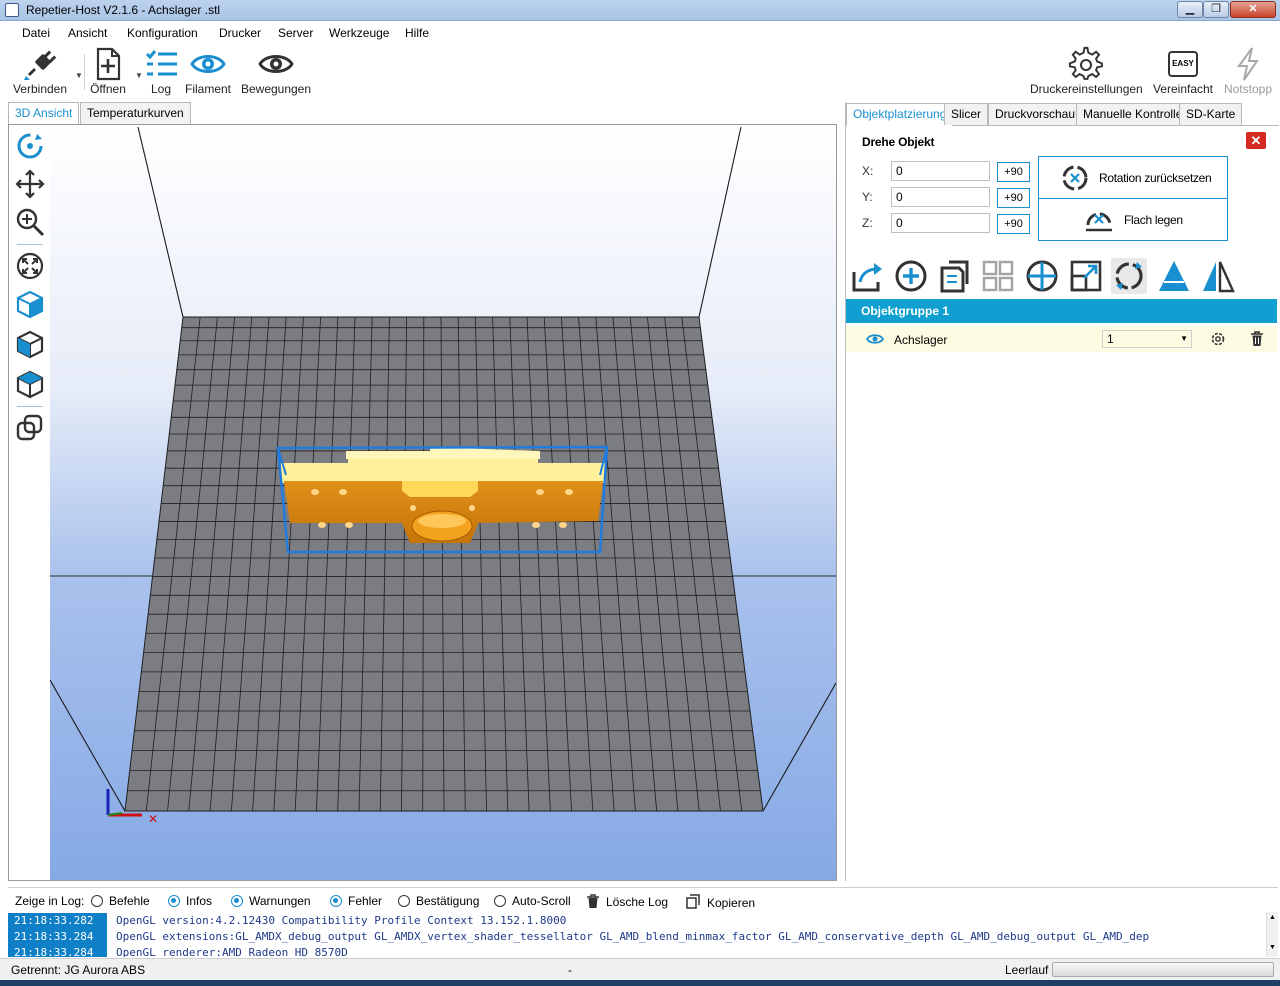  Describe the element at coordinates (190, 901) in the screenshot. I see `log-filter-infos: Infos` at that location.